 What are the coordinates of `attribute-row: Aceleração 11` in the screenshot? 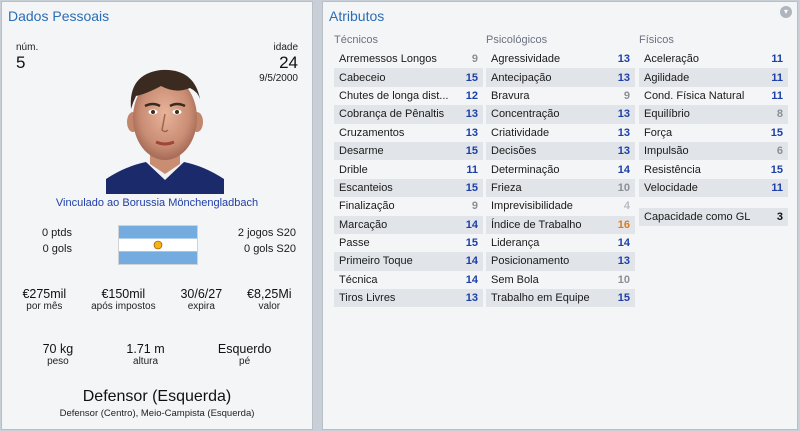 It's located at (713, 59).